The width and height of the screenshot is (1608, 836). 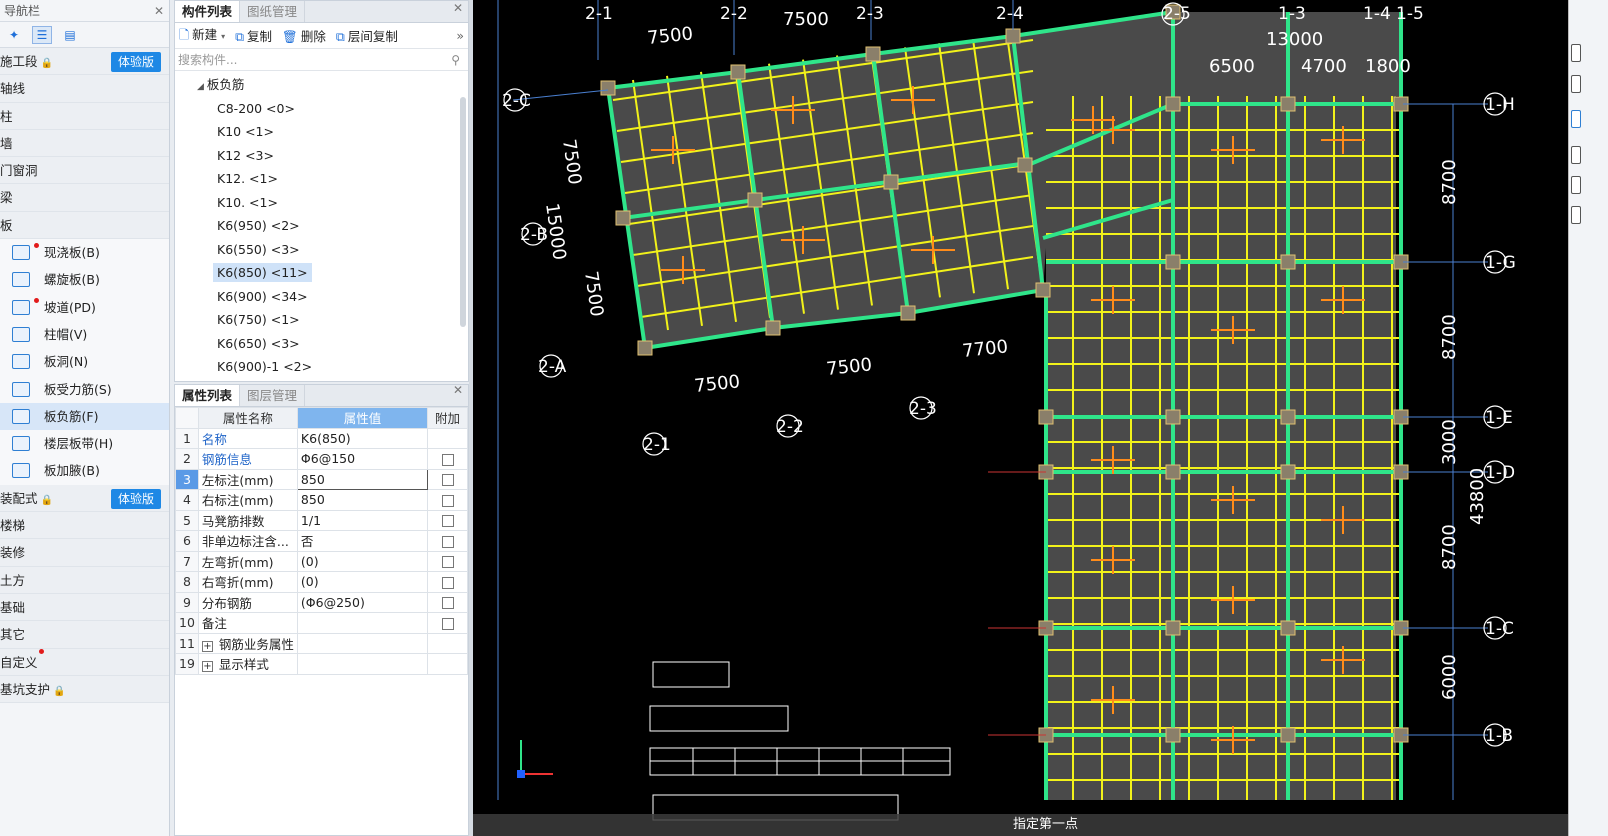 I want to click on nav-category: 轴线, so click(x=84, y=89).